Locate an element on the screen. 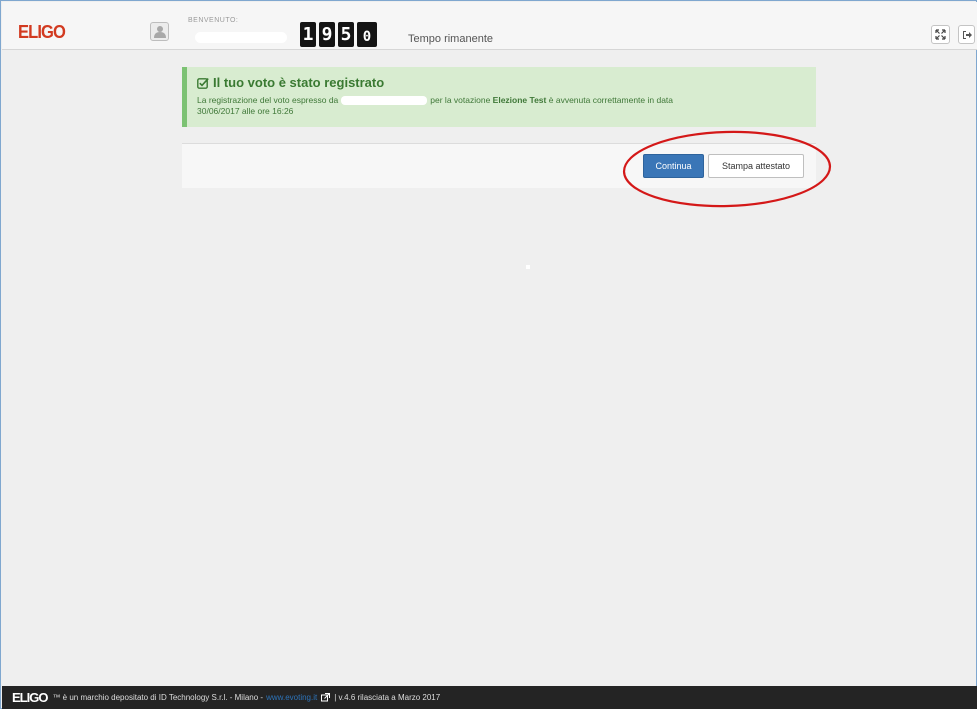 Image resolution: width=977 pixels, height=709 pixels. footer-website-link: www.evoting.it is located at coordinates (291, 697).